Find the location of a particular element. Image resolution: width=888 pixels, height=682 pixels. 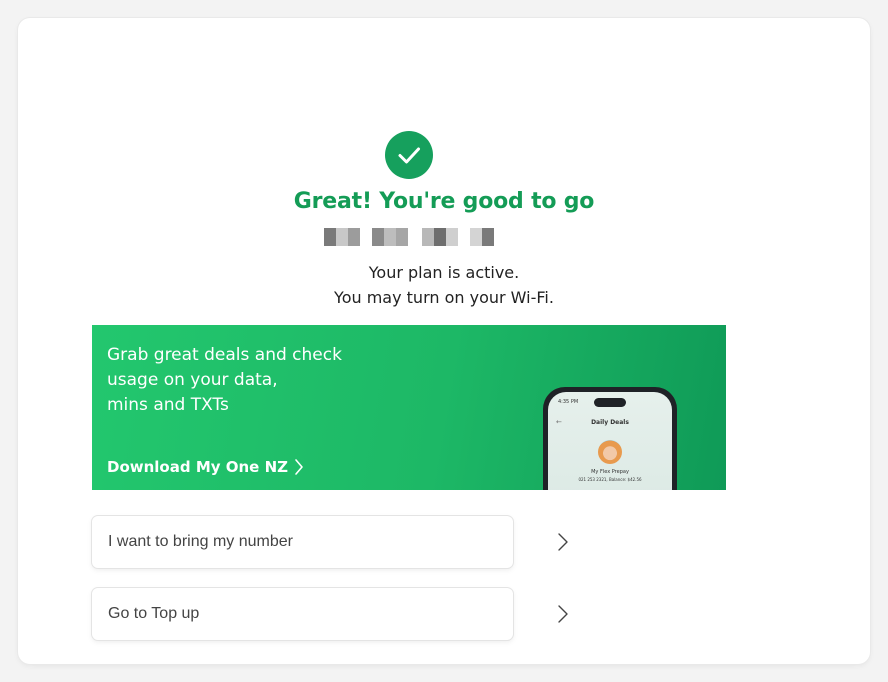

page-title: Great! You're good to go is located at coordinates (444, 201).